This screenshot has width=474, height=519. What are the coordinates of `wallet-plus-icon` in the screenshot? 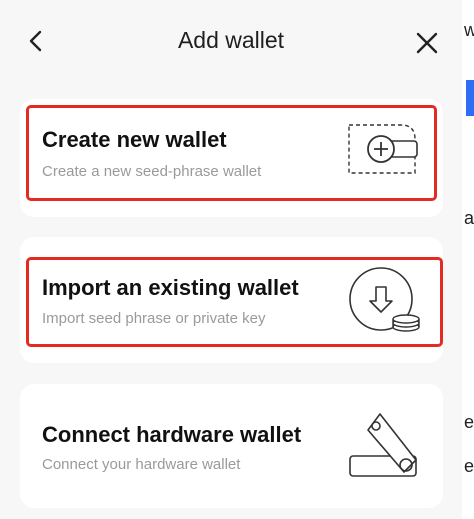 It's located at (384, 151).